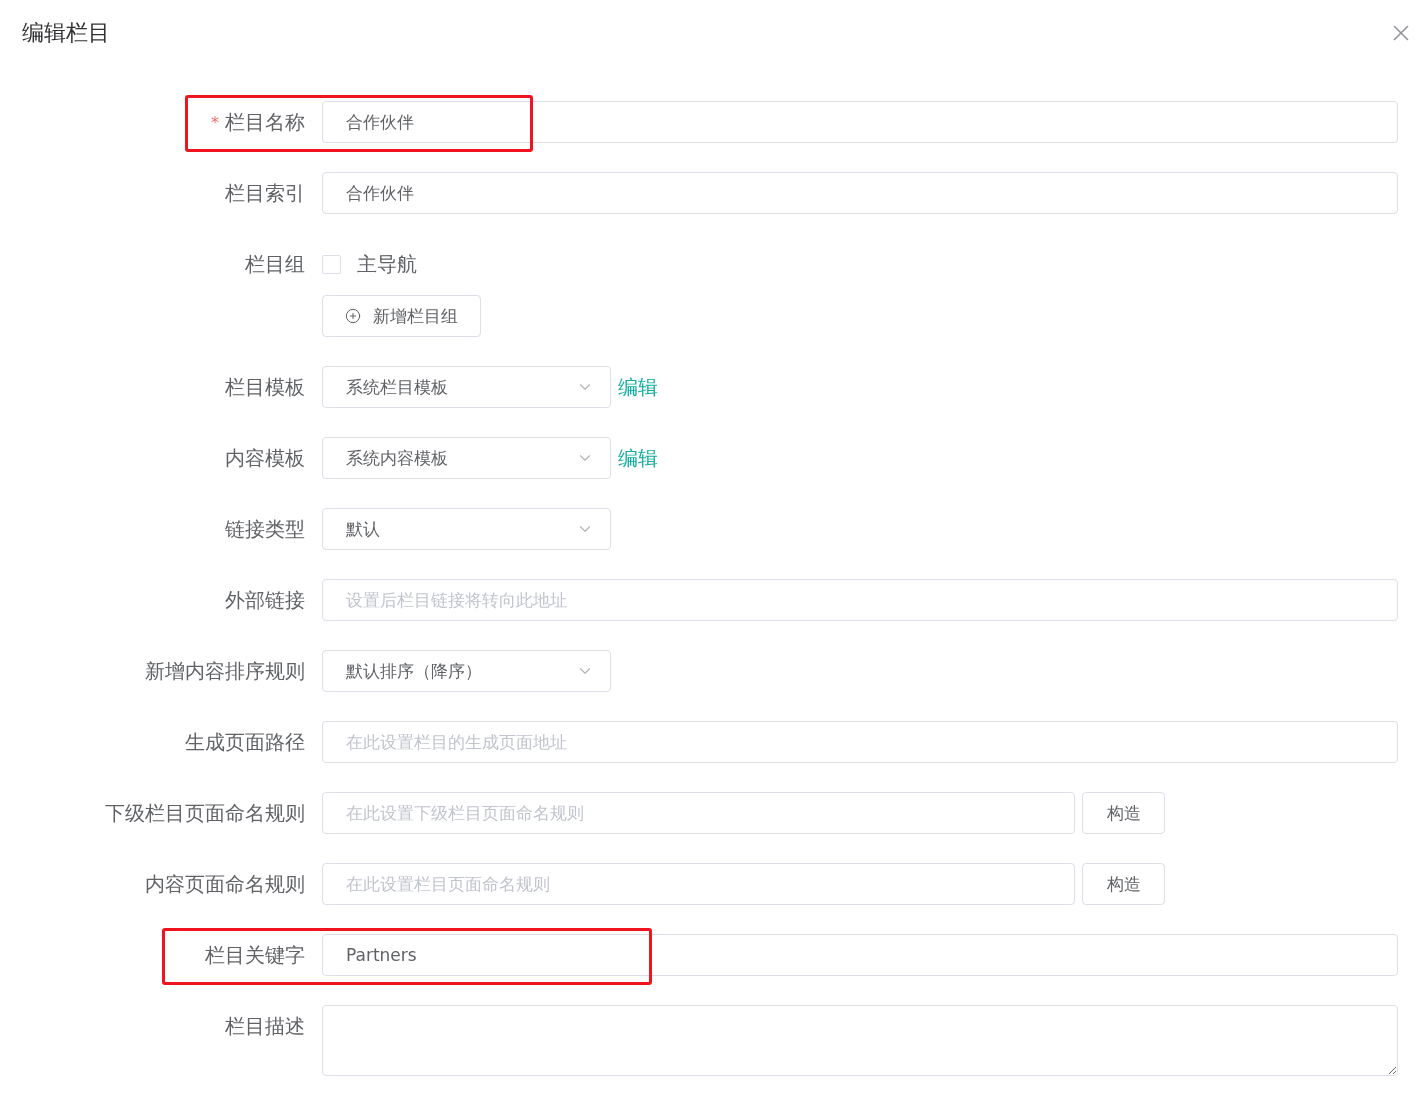 The height and width of the screenshot is (1101, 1427). Describe the element at coordinates (466, 458) in the screenshot. I see `select-field: 系统内容模板` at that location.